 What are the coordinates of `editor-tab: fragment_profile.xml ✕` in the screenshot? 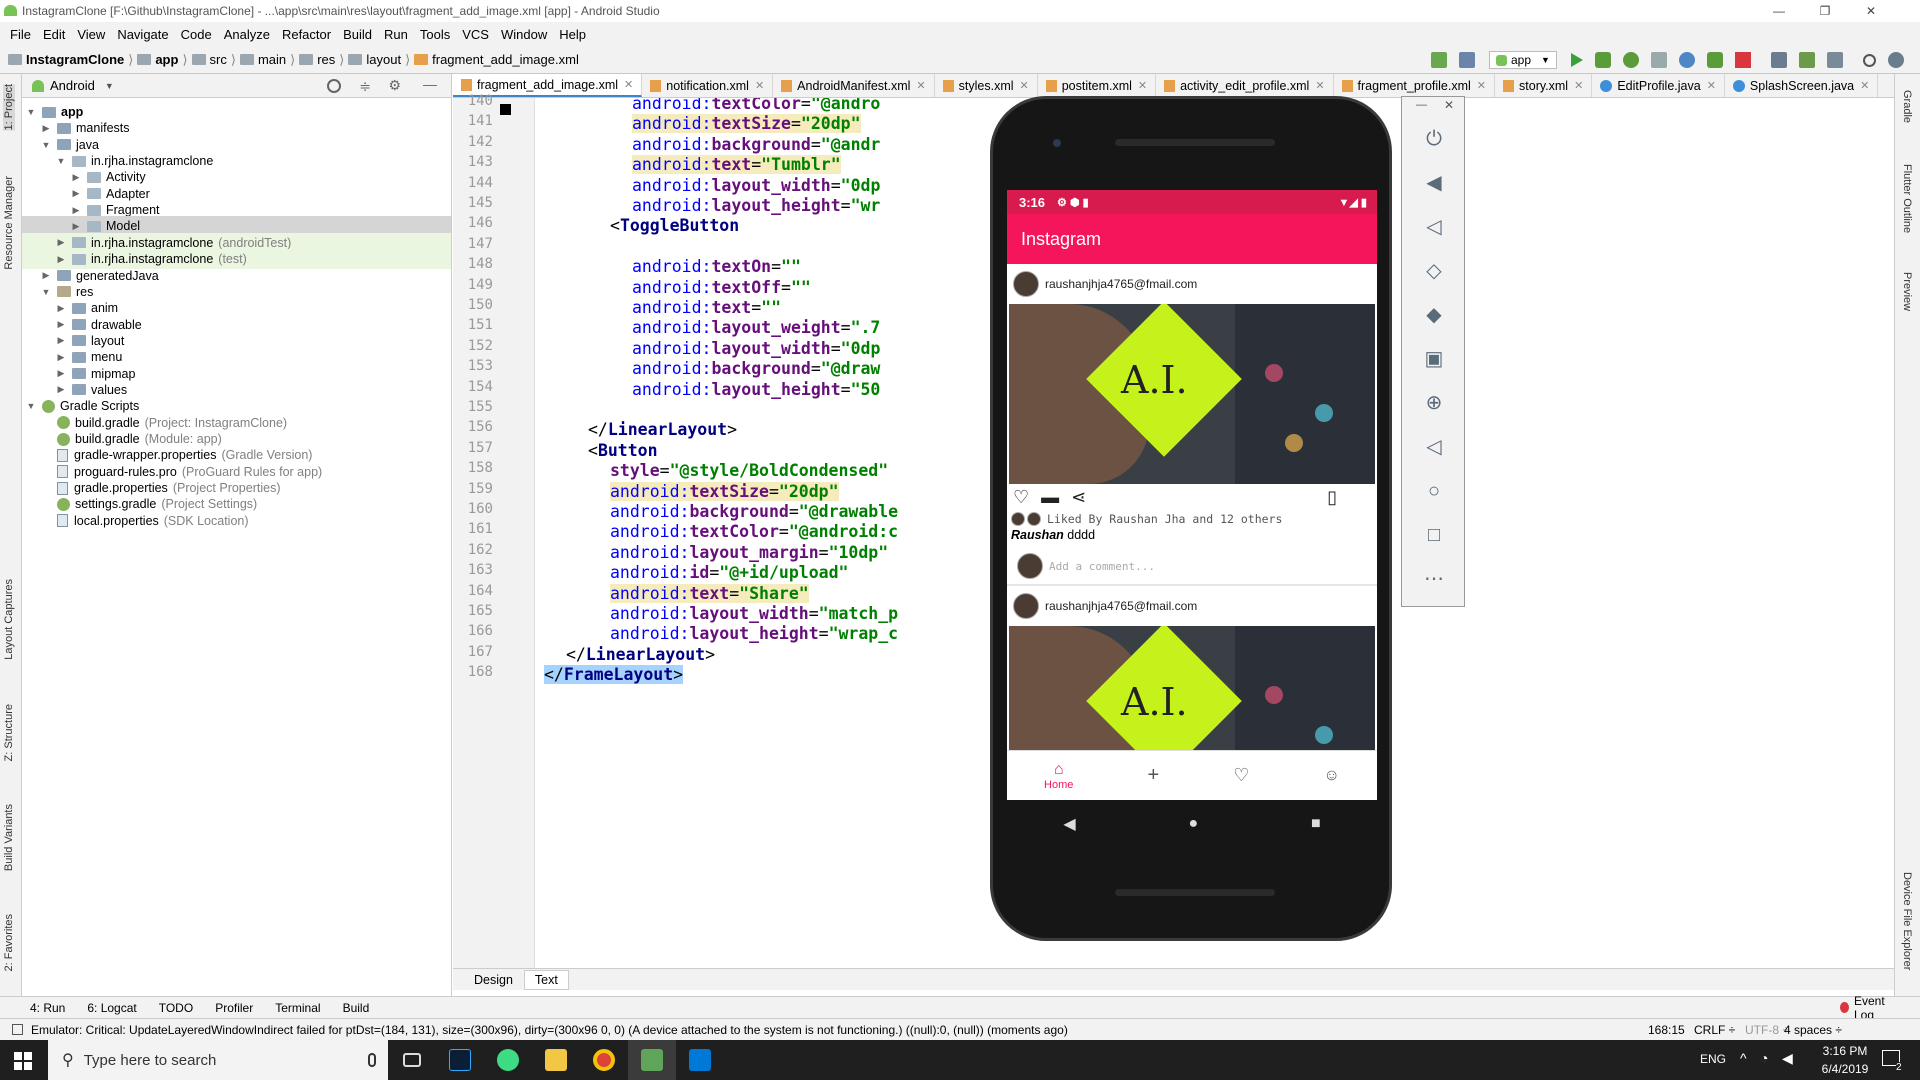 It's located at (1415, 85).